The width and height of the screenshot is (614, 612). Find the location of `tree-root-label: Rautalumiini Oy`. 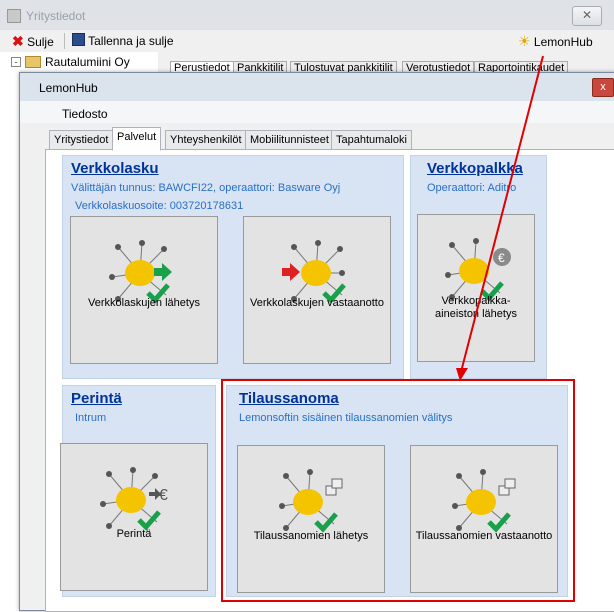

tree-root-label: Rautalumiini Oy is located at coordinates (87, 62).